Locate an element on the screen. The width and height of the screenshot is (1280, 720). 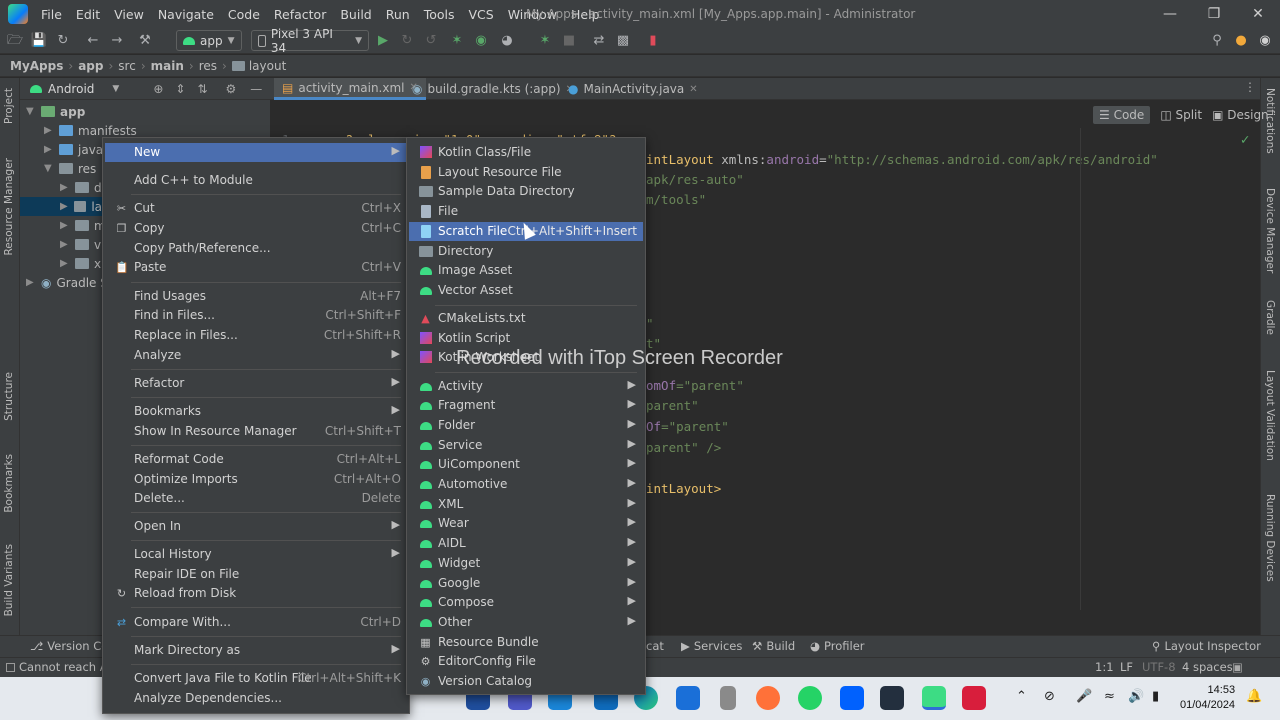
tab-gradle: Gradle is located at coordinates (1270, 317).